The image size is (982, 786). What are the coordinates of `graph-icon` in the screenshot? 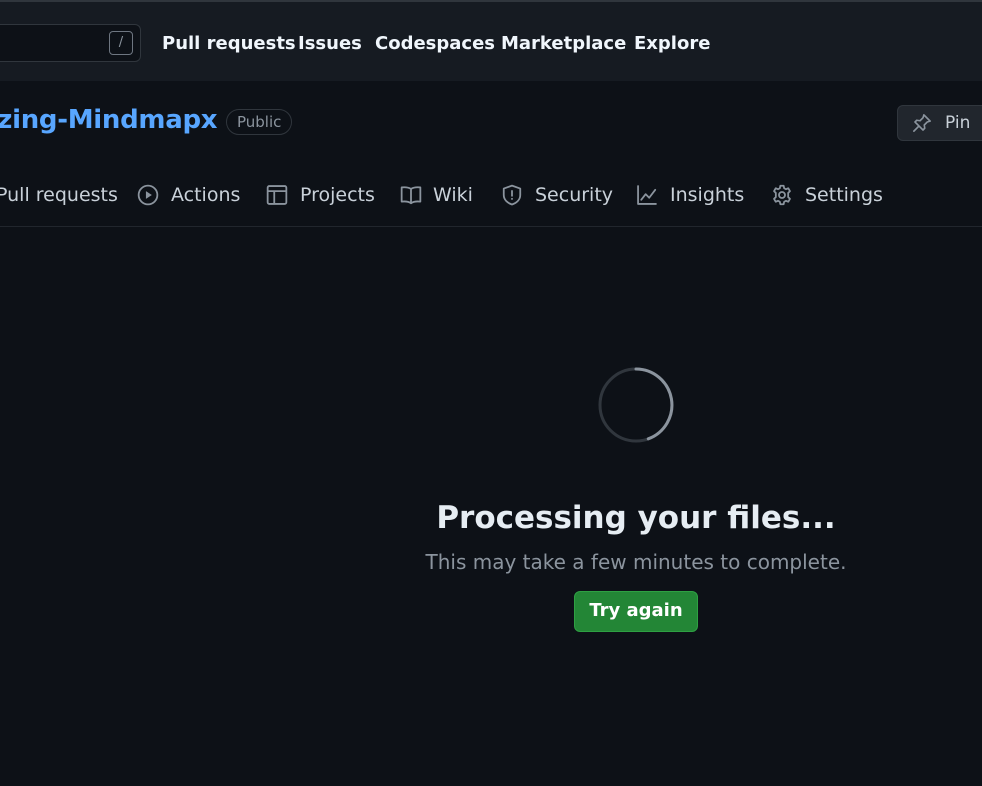 It's located at (647, 195).